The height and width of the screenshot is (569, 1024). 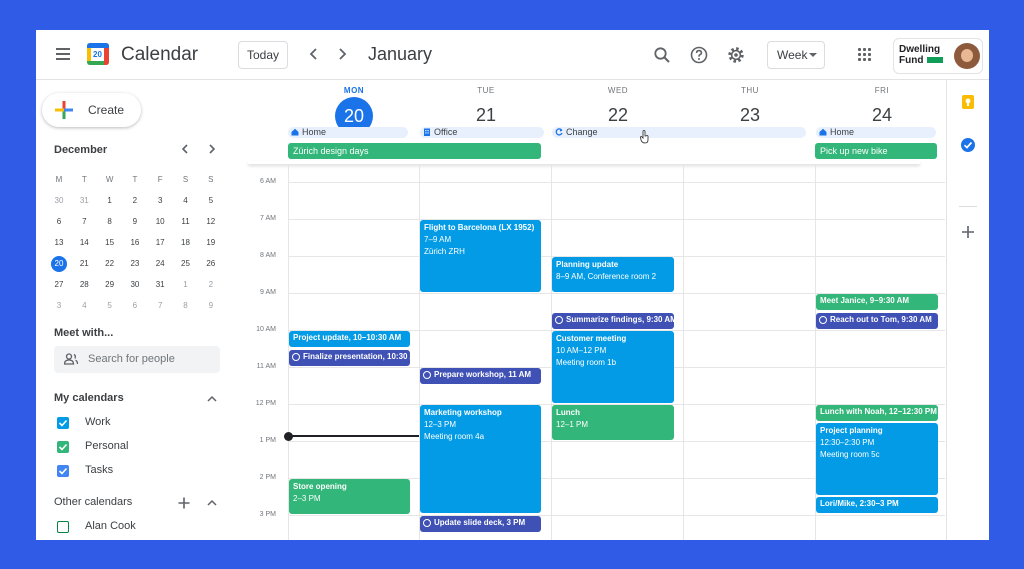 I want to click on all-day-event: Pick up new bike, so click(x=876, y=151).